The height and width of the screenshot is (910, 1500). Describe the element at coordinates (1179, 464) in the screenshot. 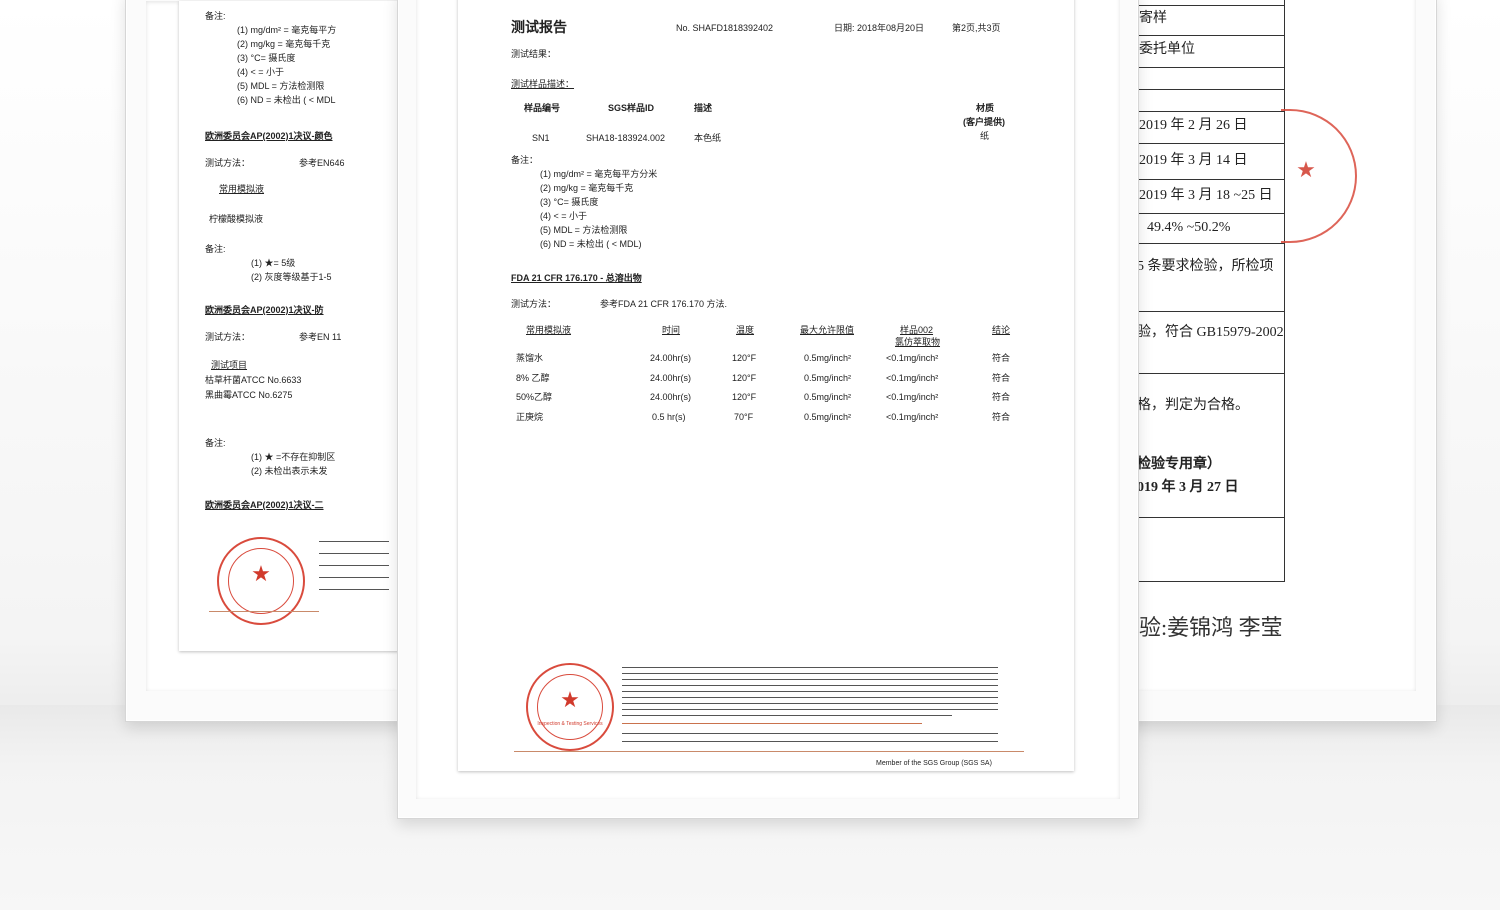

I see `table-cell: 检验专用章）` at that location.